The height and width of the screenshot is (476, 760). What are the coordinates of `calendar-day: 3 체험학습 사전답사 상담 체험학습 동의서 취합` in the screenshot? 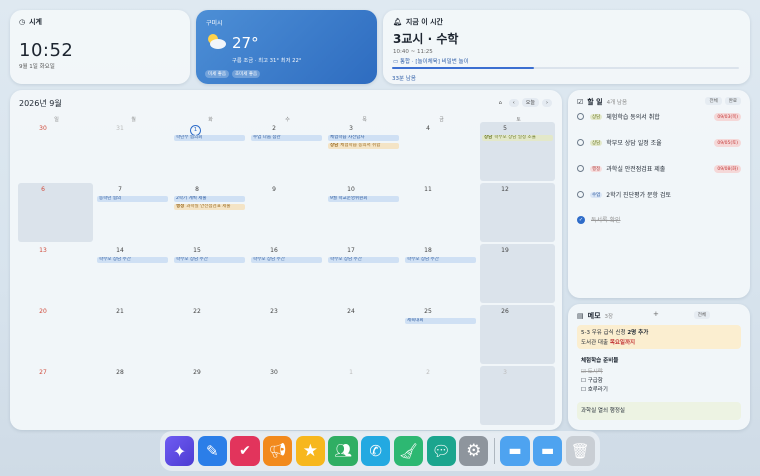 It's located at (363, 151).